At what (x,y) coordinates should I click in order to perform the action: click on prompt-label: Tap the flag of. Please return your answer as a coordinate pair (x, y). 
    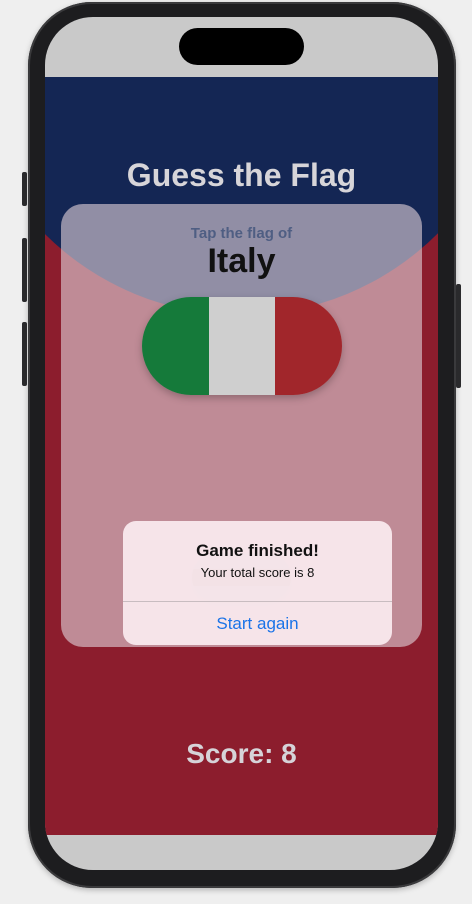
    Looking at the image, I should click on (241, 233).